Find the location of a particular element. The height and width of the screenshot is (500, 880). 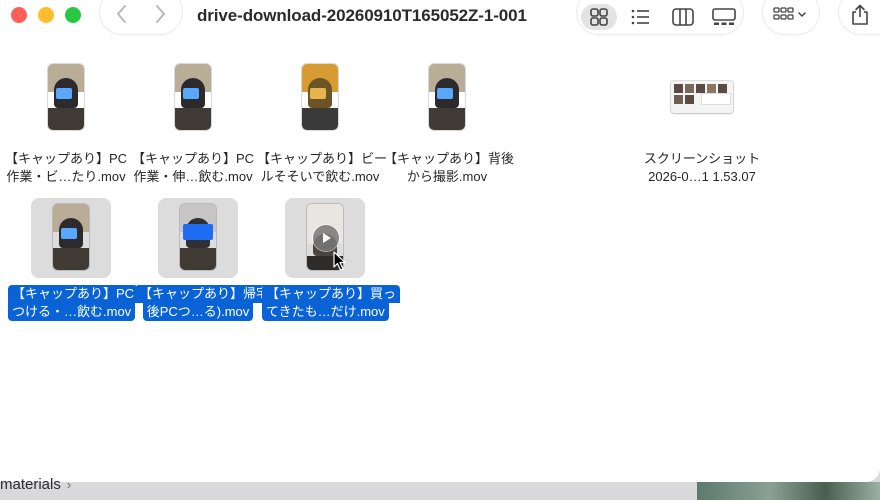

gallery-view-icon is located at coordinates (724, 16).